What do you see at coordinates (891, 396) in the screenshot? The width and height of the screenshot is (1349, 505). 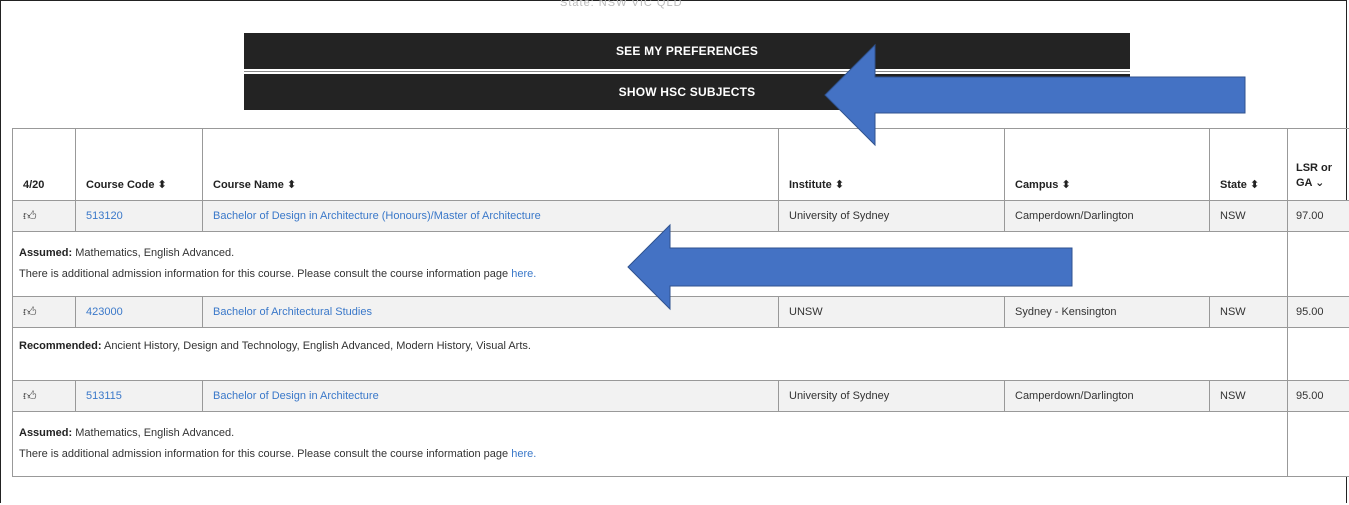 I see `institute-cell: University of Sydney` at bounding box center [891, 396].